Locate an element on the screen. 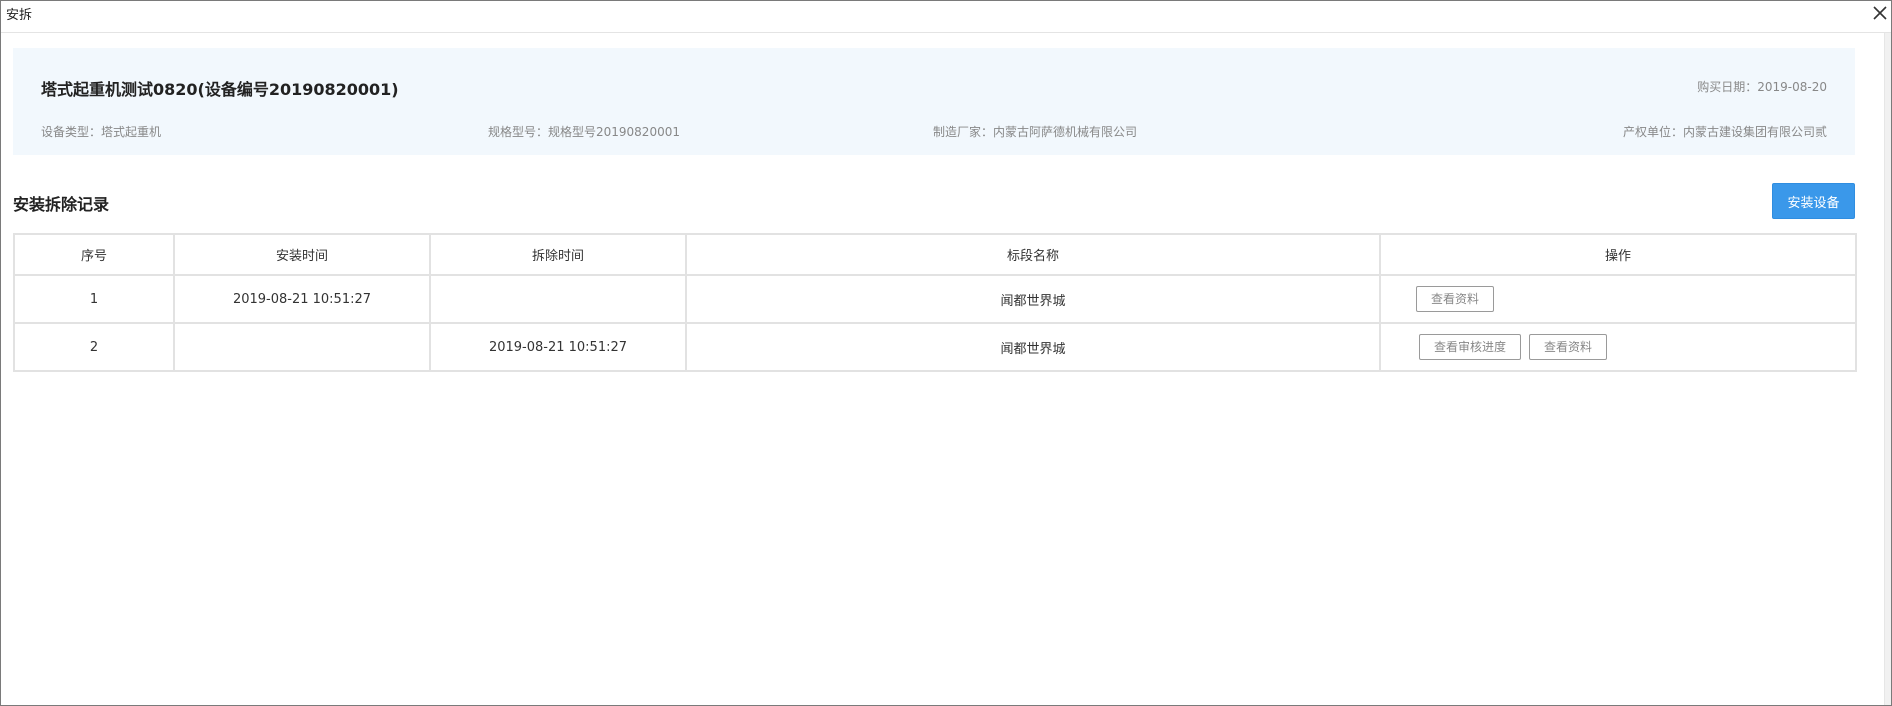 The width and height of the screenshot is (1892, 706). column-header-index: 序号 is located at coordinates (94, 254).